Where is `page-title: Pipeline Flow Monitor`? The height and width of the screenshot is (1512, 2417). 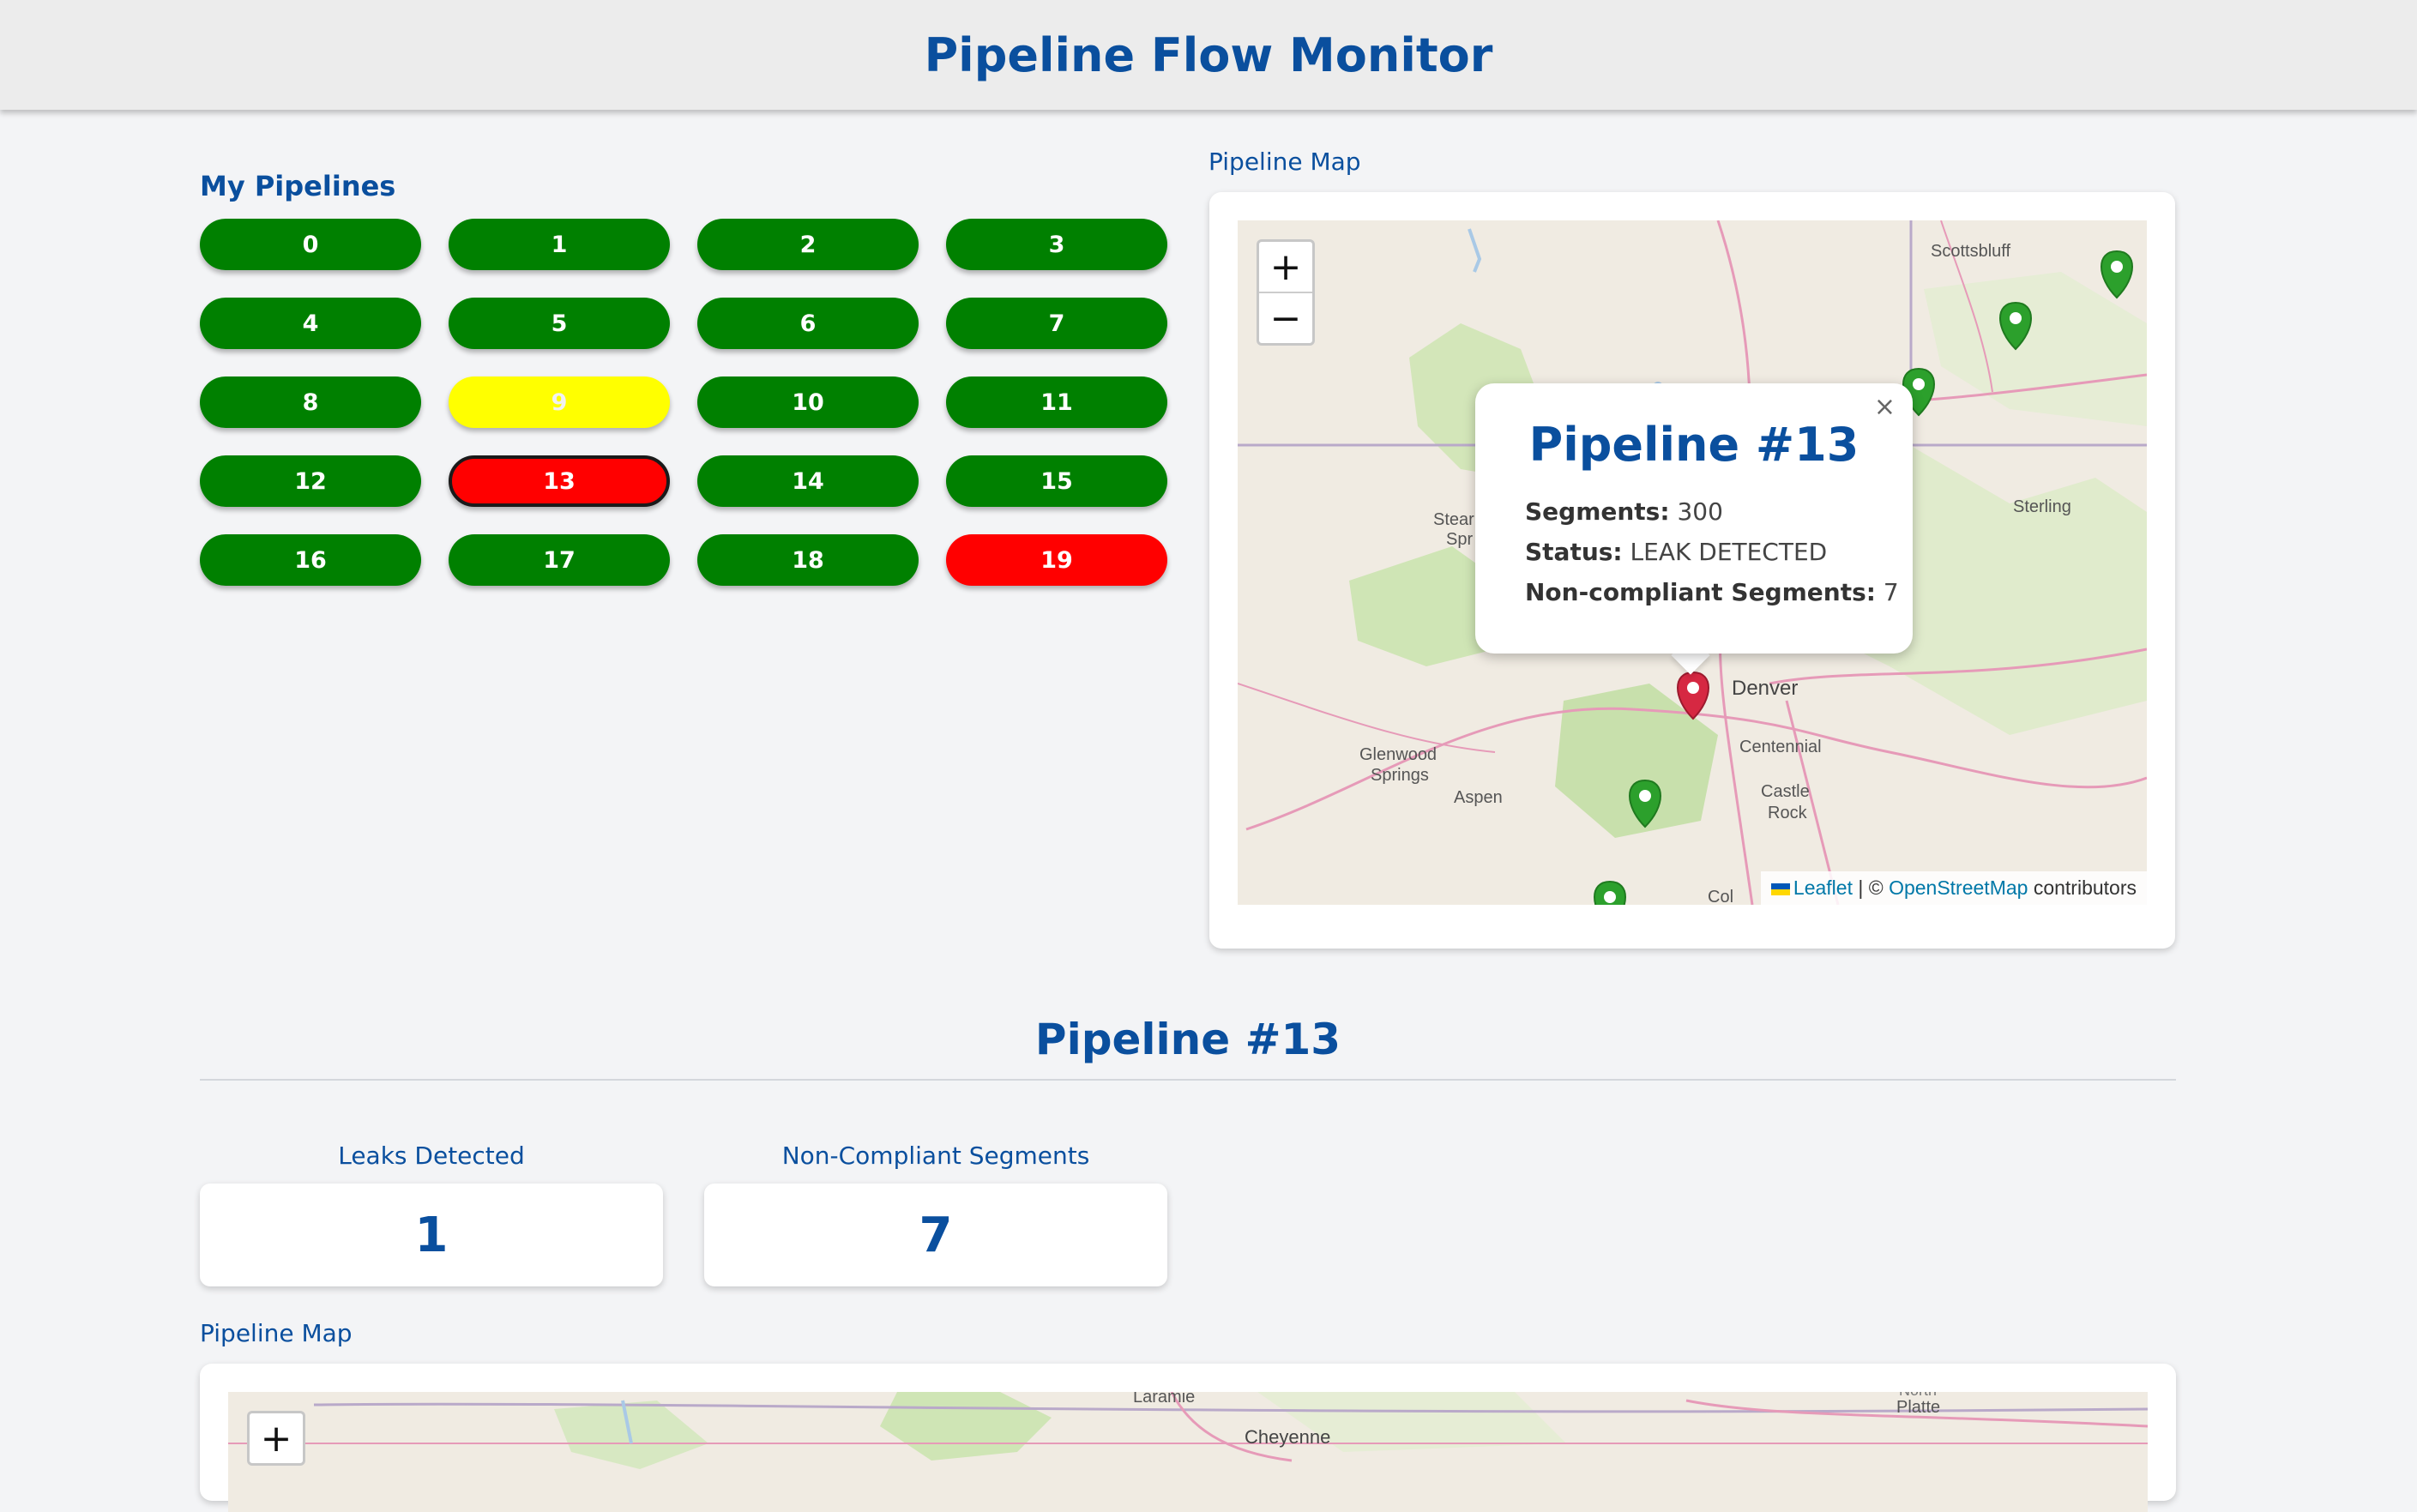
page-title: Pipeline Flow Monitor is located at coordinates (1208, 54).